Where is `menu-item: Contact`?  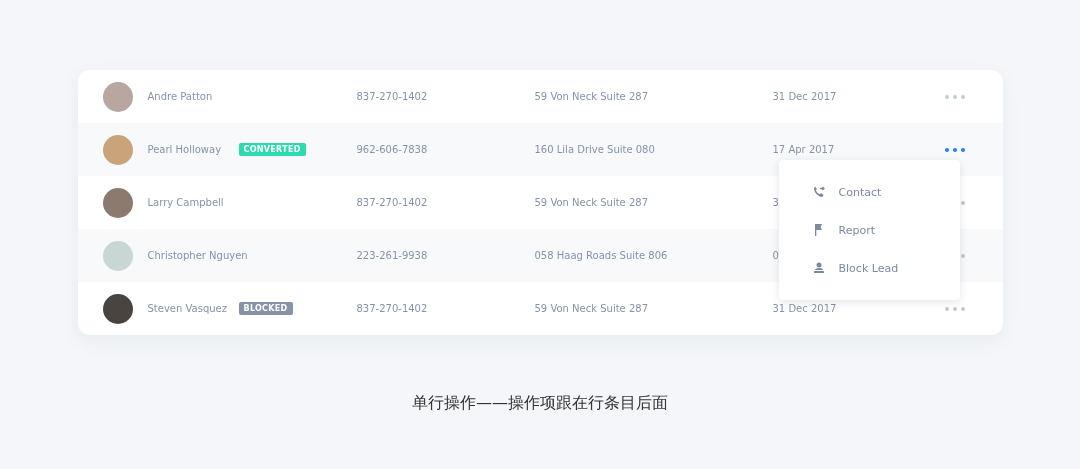
menu-item: Contact is located at coordinates (885, 192).